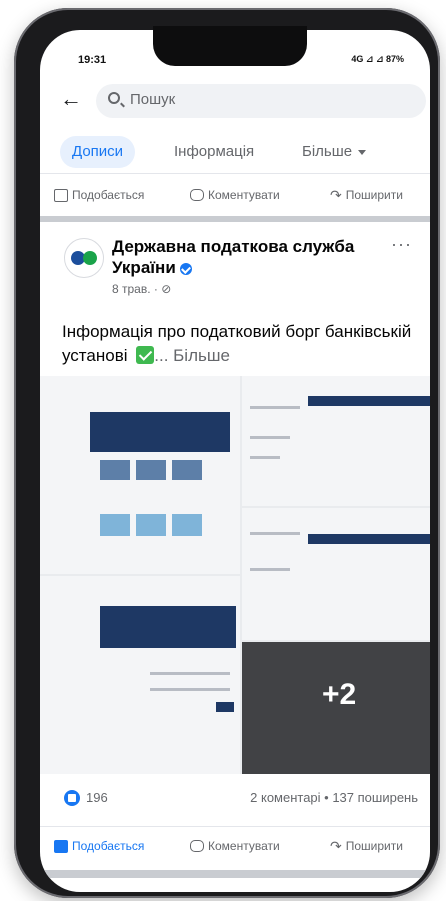  What do you see at coordinates (185, 268) in the screenshot?
I see `verified-badge-icon` at bounding box center [185, 268].